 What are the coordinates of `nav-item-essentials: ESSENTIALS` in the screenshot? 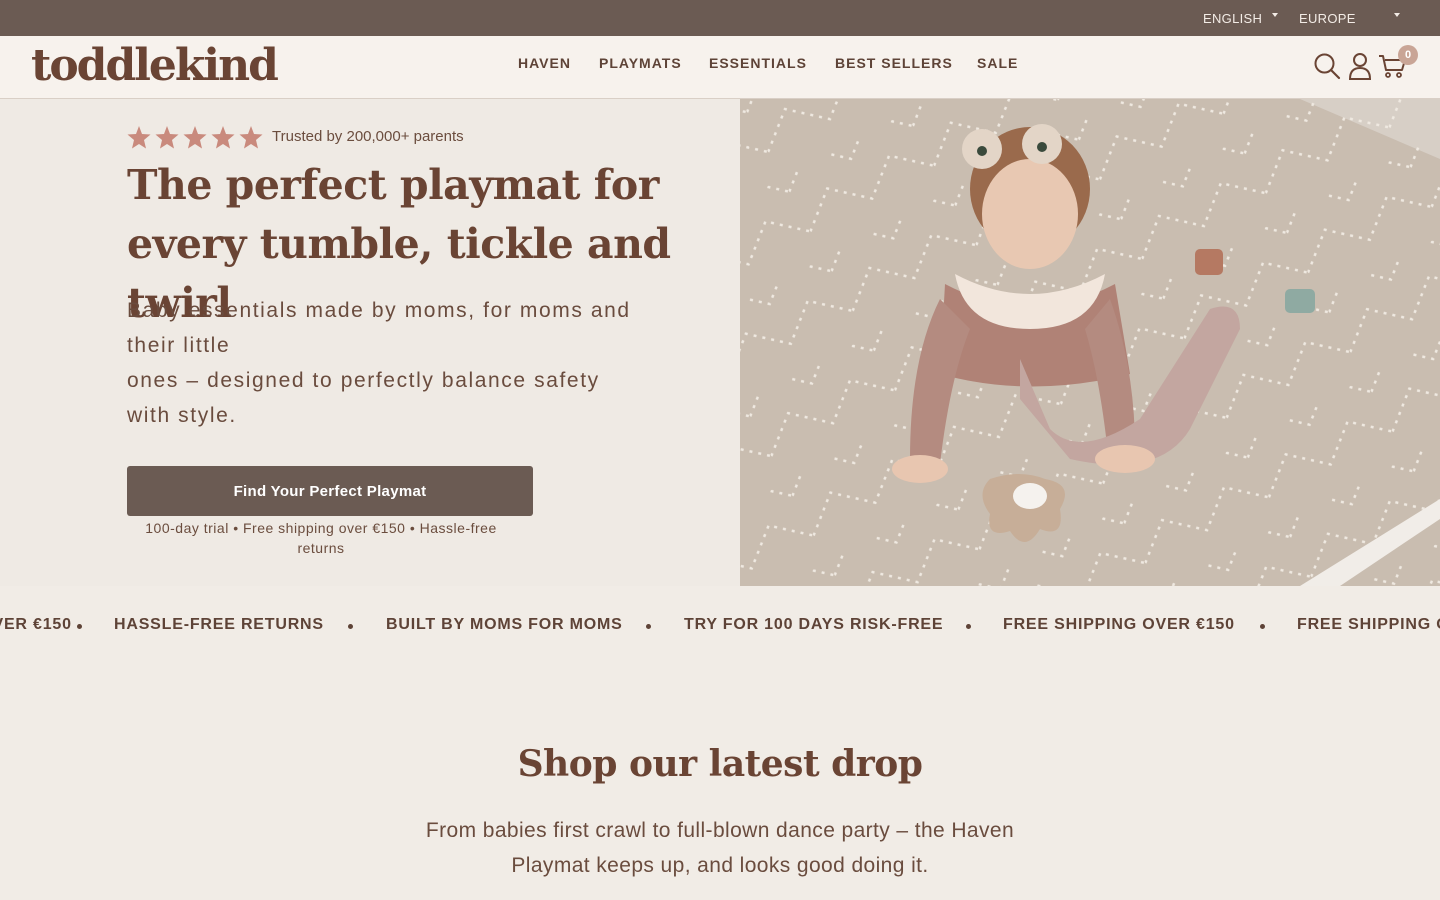 It's located at (758, 63).